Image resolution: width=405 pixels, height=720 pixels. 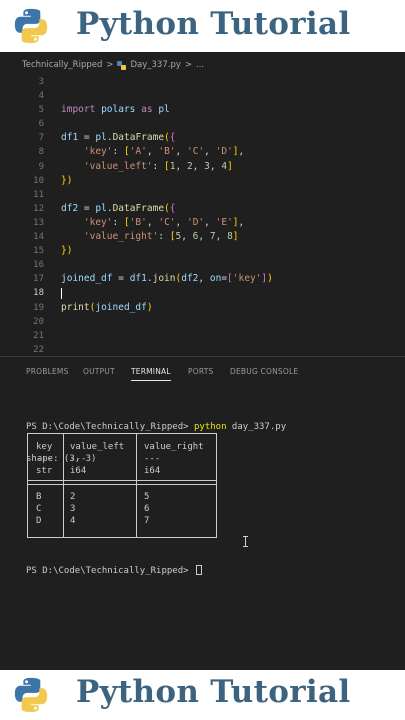 I want to click on line-number: 4, so click(x=41, y=96).